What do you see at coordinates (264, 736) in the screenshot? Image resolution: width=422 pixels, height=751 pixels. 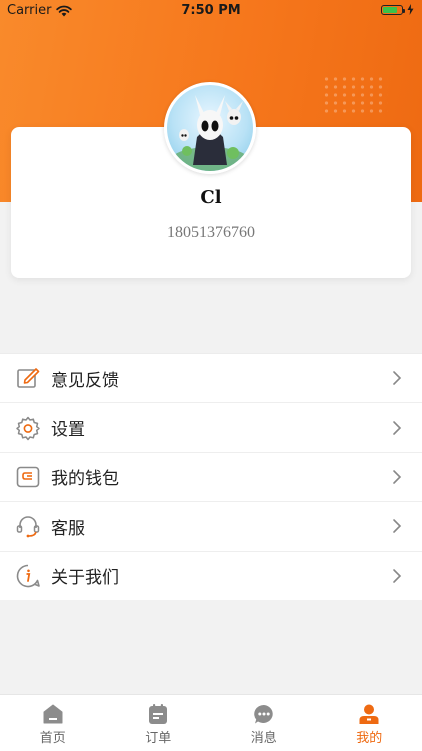 I see `tab-label: 消息` at bounding box center [264, 736].